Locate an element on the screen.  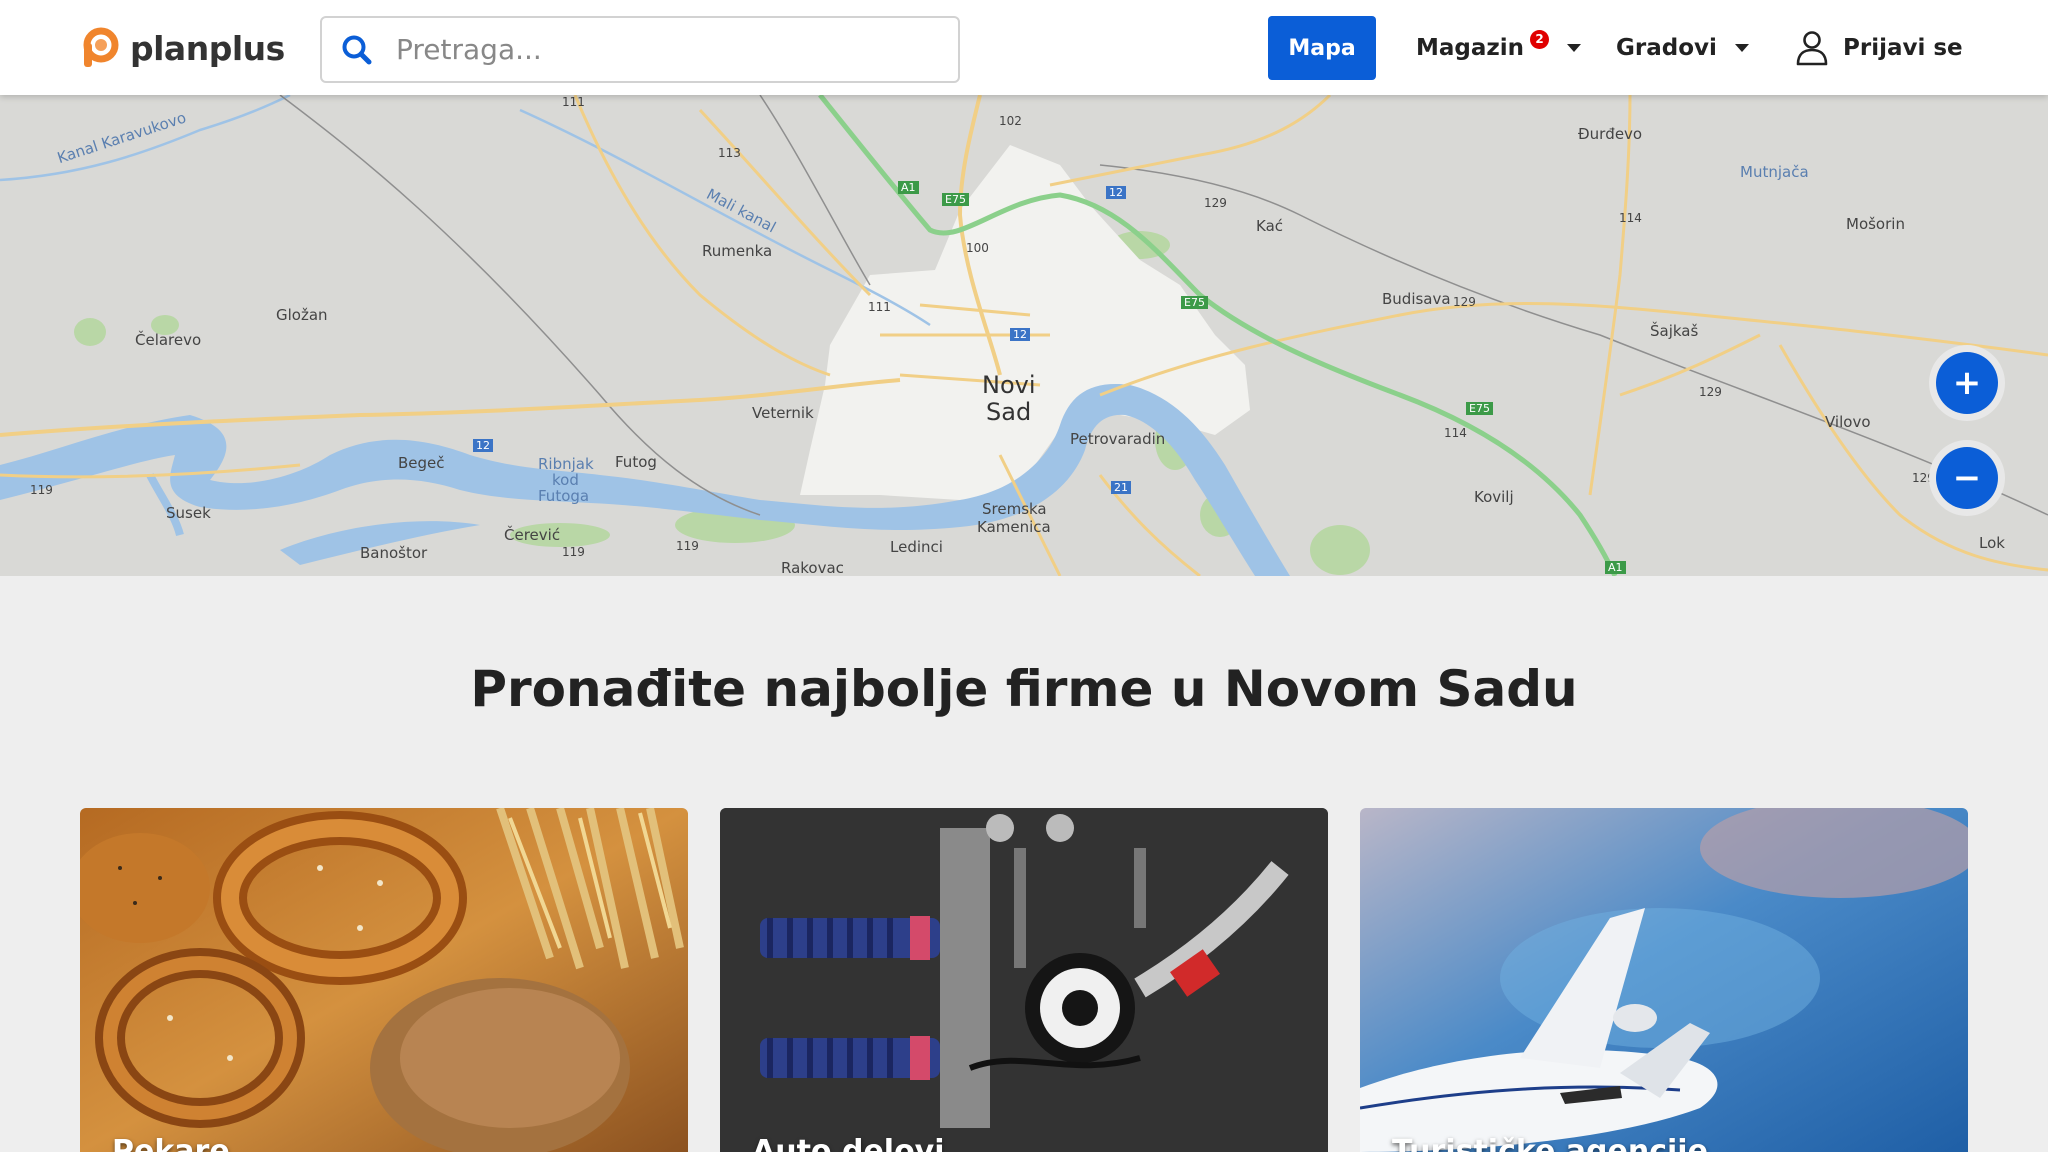
road-number: 102 is located at coordinates (1010, 121).